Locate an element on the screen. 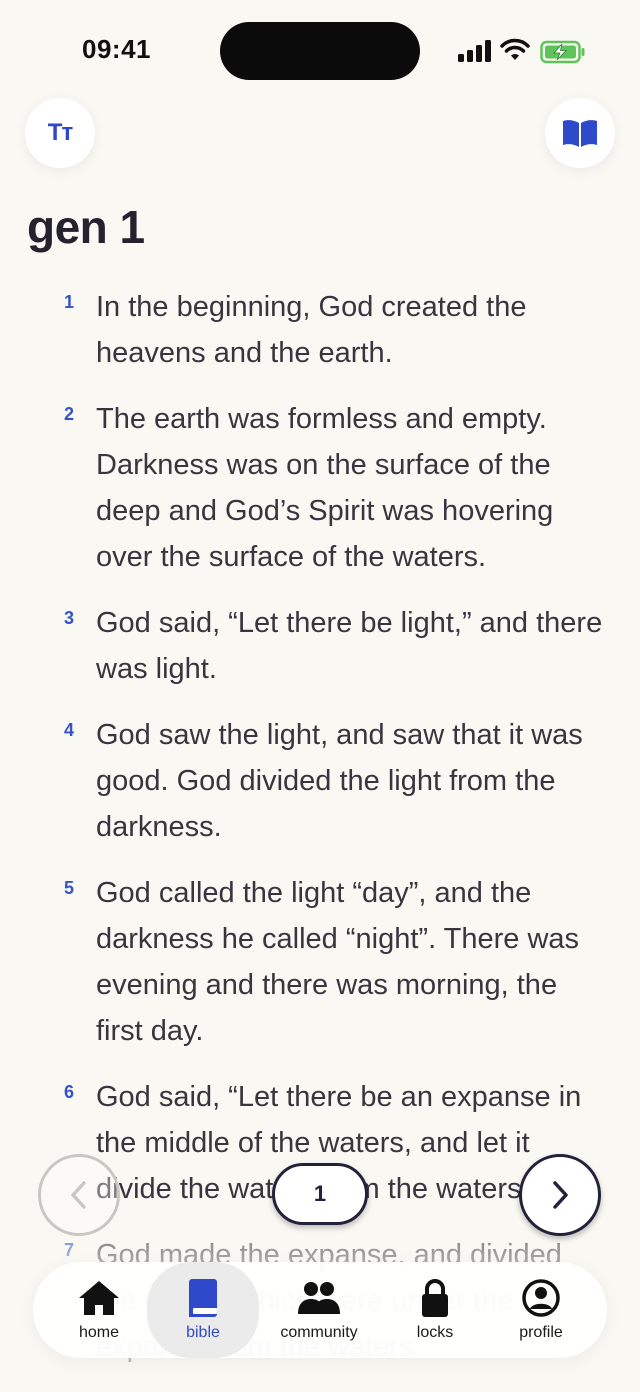 The width and height of the screenshot is (640, 1392). verse-number: 2 is located at coordinates (69, 414).